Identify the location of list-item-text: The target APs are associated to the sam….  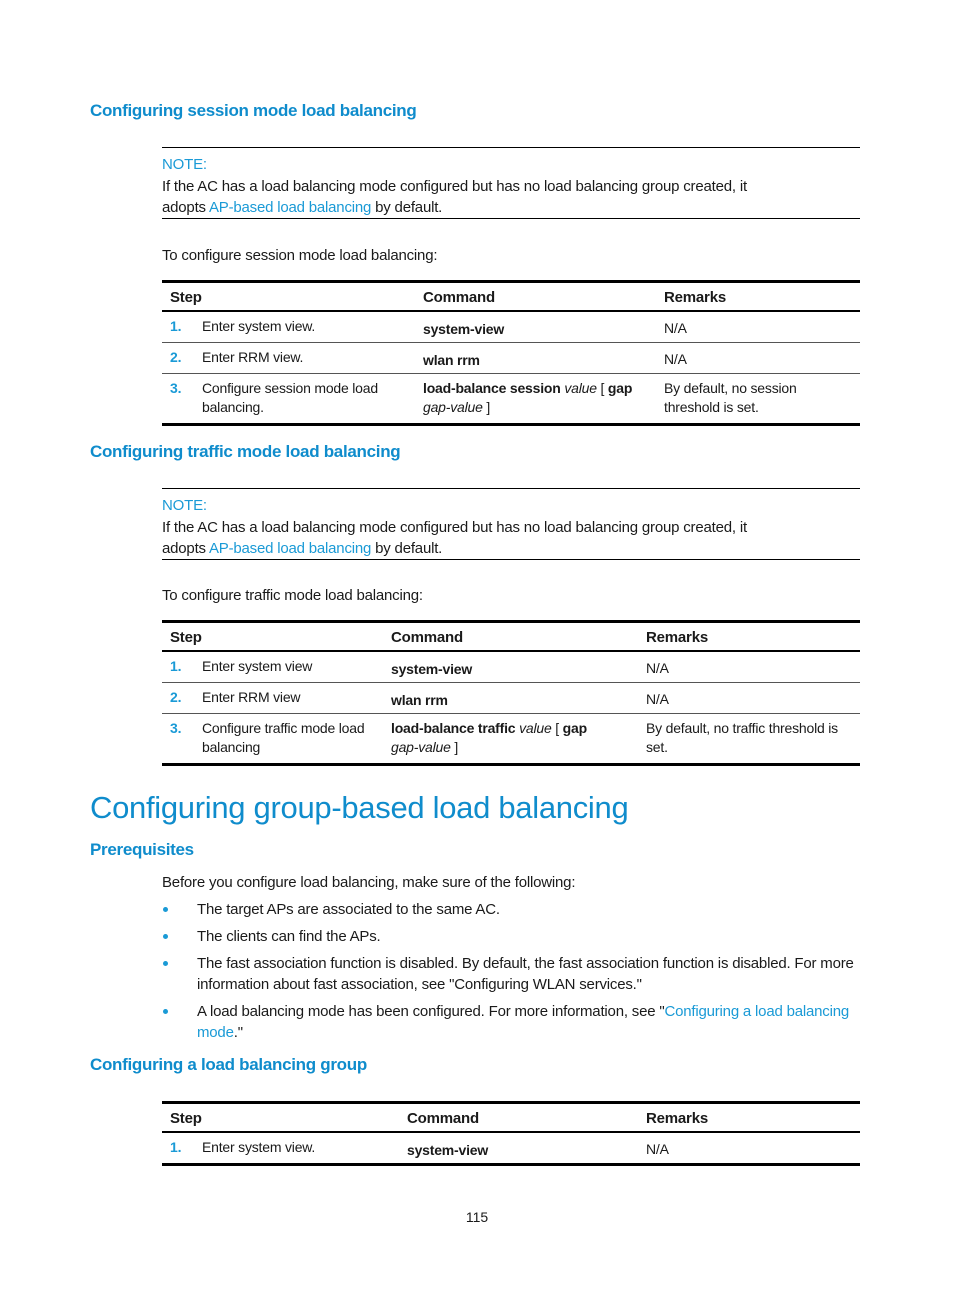
(348, 909).